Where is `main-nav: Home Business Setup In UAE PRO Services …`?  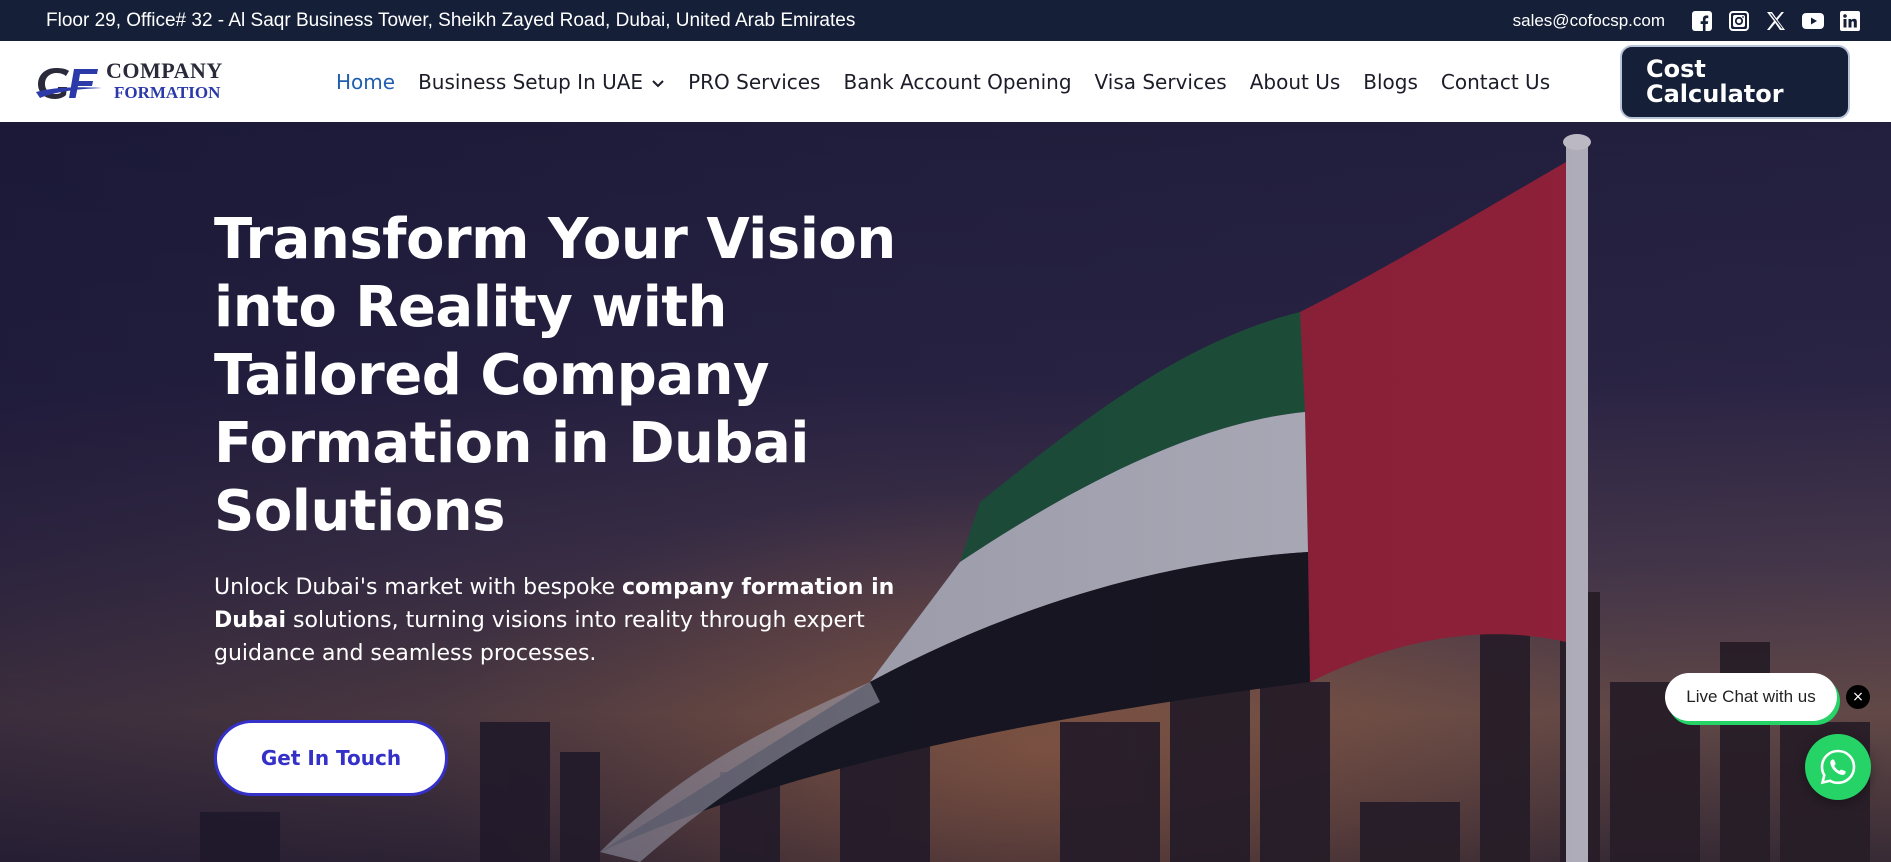
main-nav: Home Business Setup In UAE PRO Services … is located at coordinates (954, 81).